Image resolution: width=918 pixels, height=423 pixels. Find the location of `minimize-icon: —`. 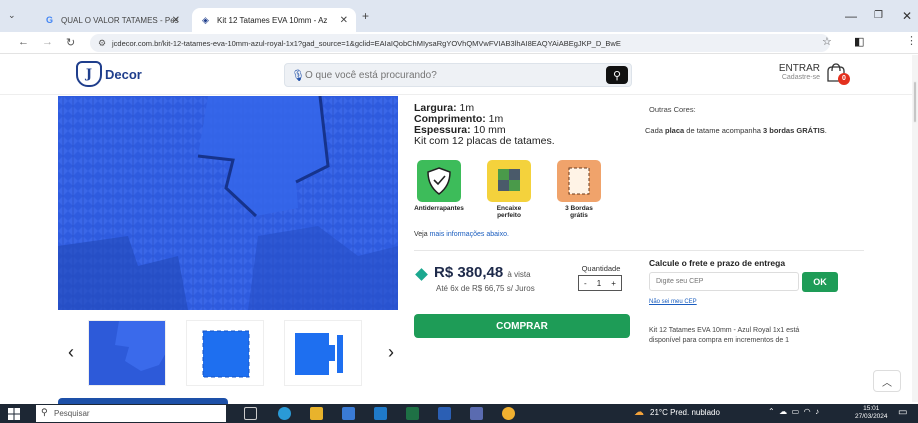

minimize-icon: — is located at coordinates (851, 16).